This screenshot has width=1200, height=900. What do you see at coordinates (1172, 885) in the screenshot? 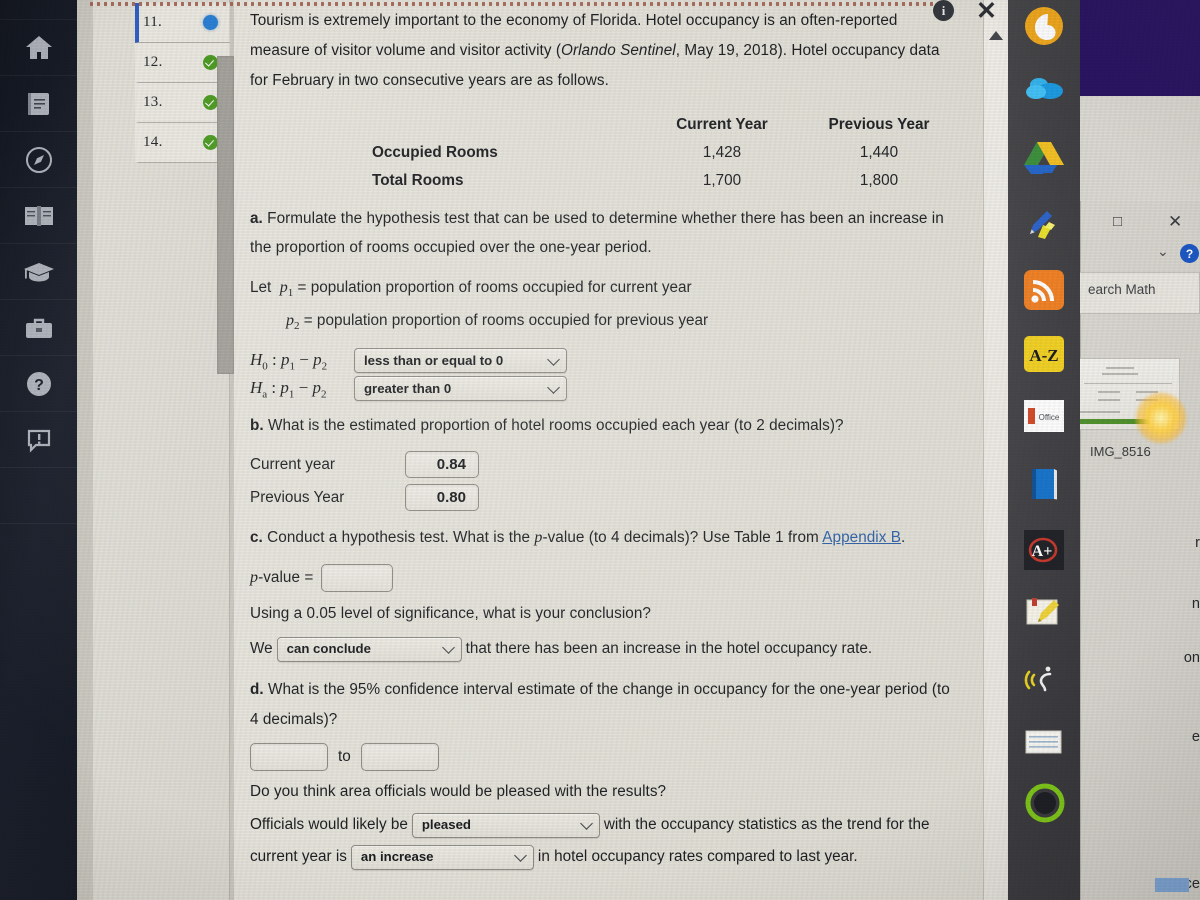
I see `taskbar-item` at bounding box center [1172, 885].